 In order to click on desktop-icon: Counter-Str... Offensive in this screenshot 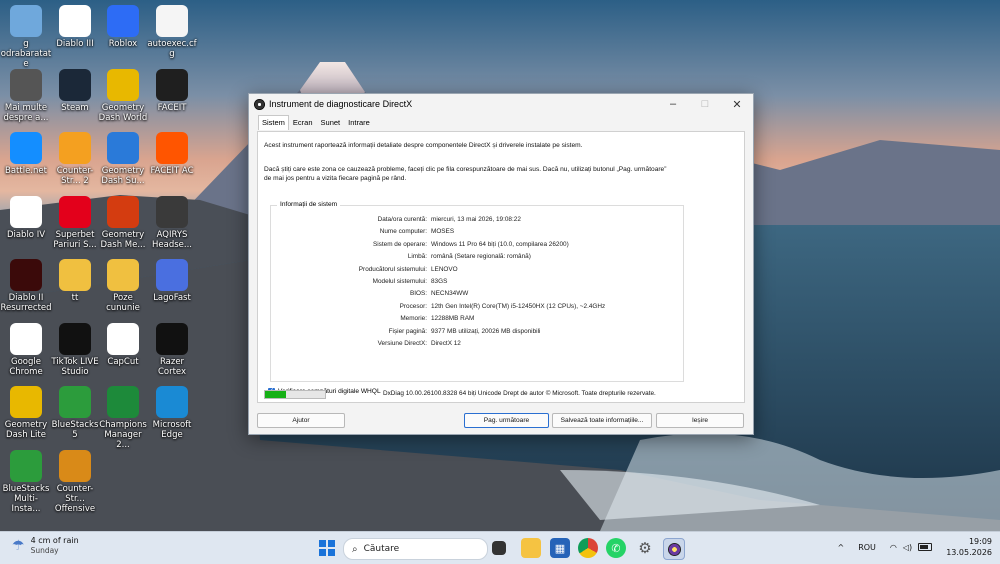, I will do `click(75, 481)`.